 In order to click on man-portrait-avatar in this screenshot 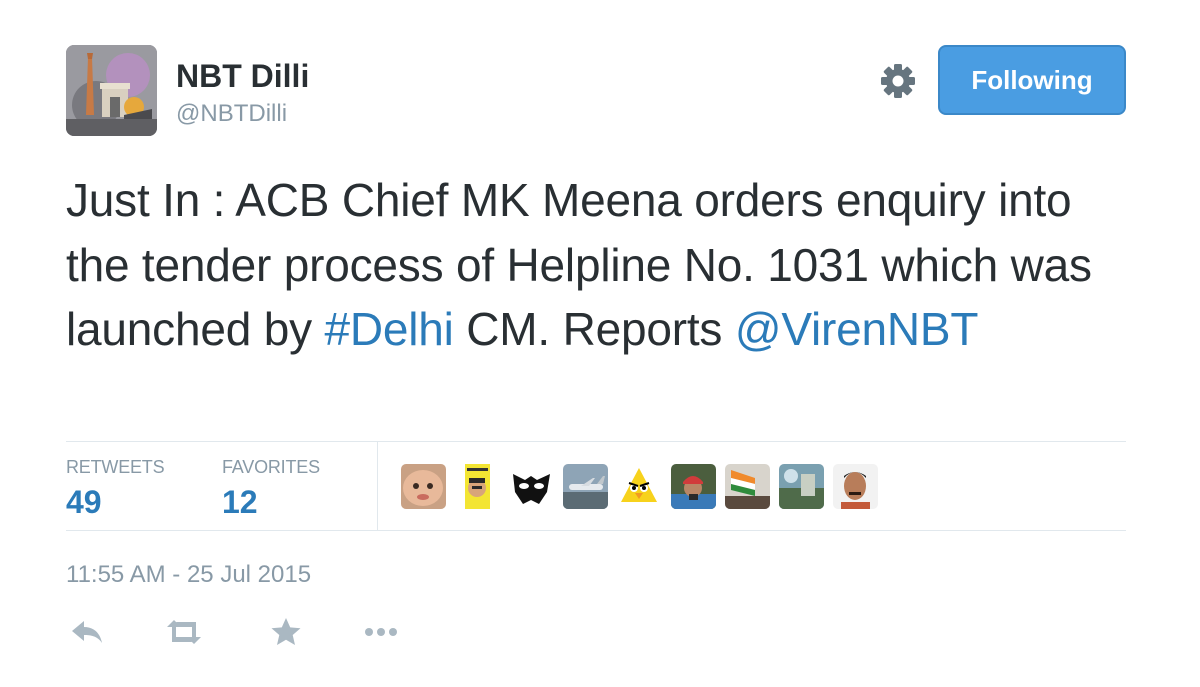, I will do `click(855, 486)`.